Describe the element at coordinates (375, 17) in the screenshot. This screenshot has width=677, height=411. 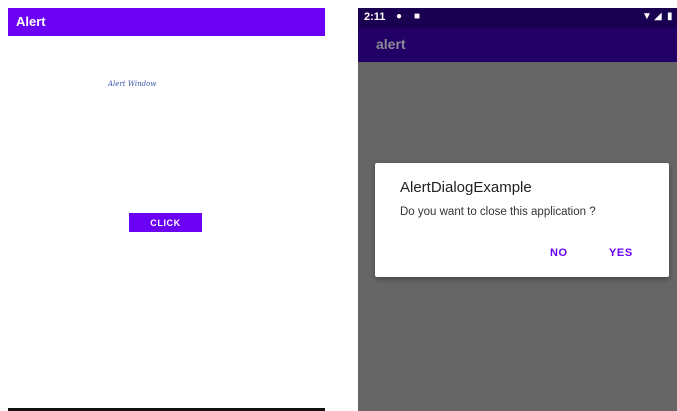
I see `status-time: 2:11` at that location.